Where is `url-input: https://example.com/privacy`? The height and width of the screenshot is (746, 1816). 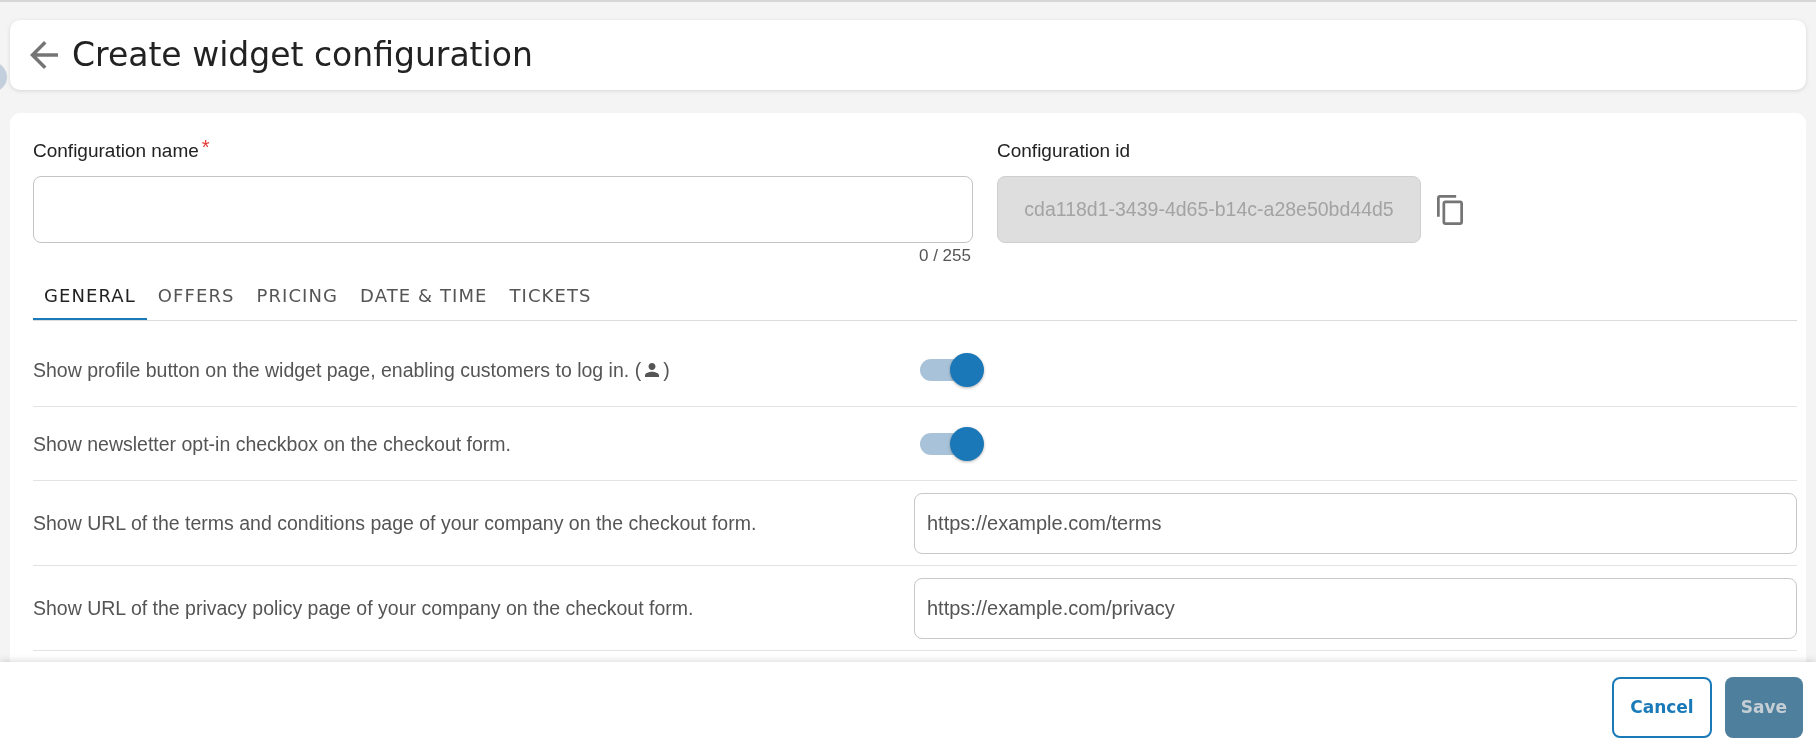
url-input: https://example.com/privacy is located at coordinates (1355, 608).